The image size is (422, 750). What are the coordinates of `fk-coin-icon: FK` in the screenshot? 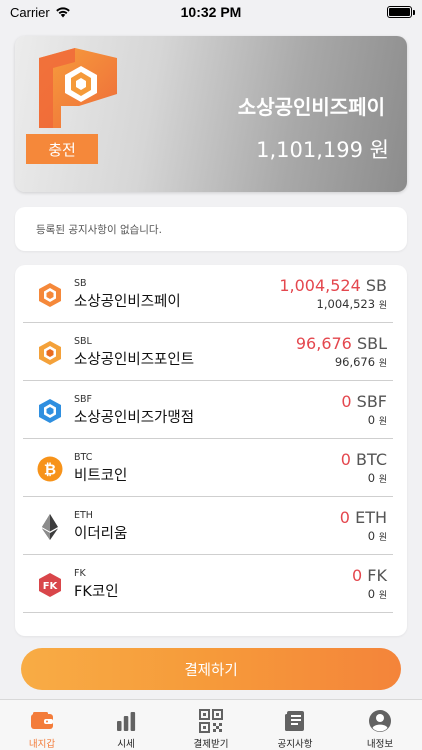 It's located at (50, 585).